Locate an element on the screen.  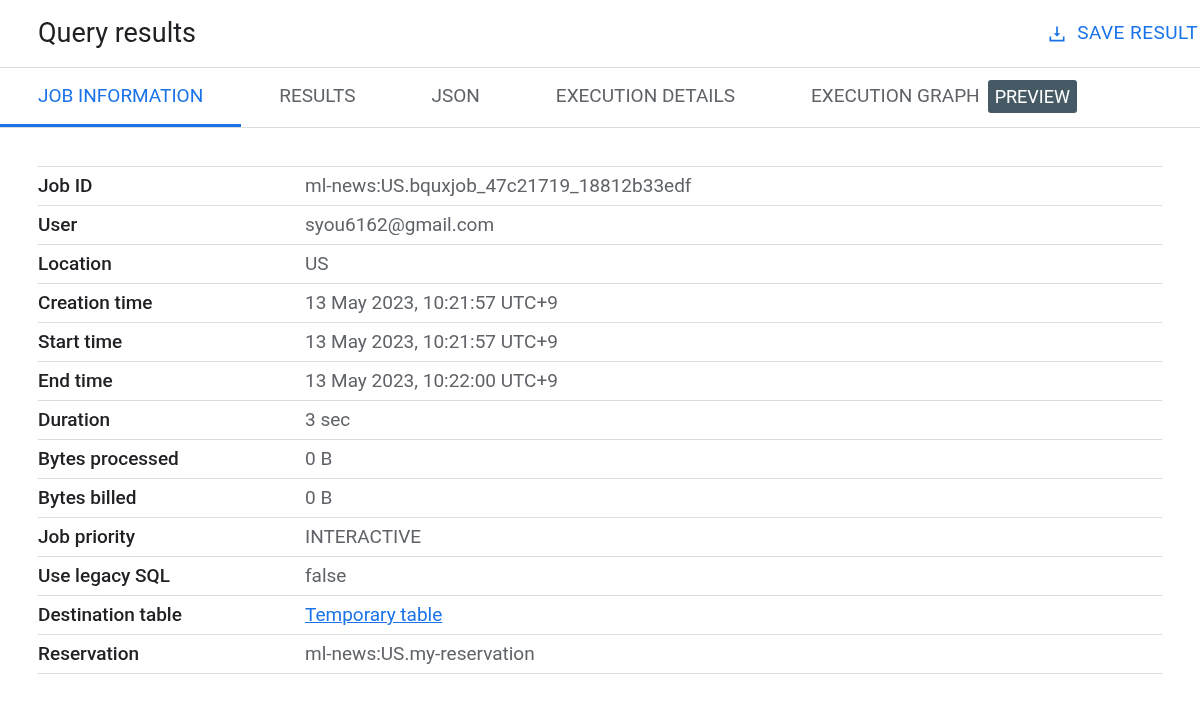
save-result-button: SAVE RESULT is located at coordinates (1122, 33).